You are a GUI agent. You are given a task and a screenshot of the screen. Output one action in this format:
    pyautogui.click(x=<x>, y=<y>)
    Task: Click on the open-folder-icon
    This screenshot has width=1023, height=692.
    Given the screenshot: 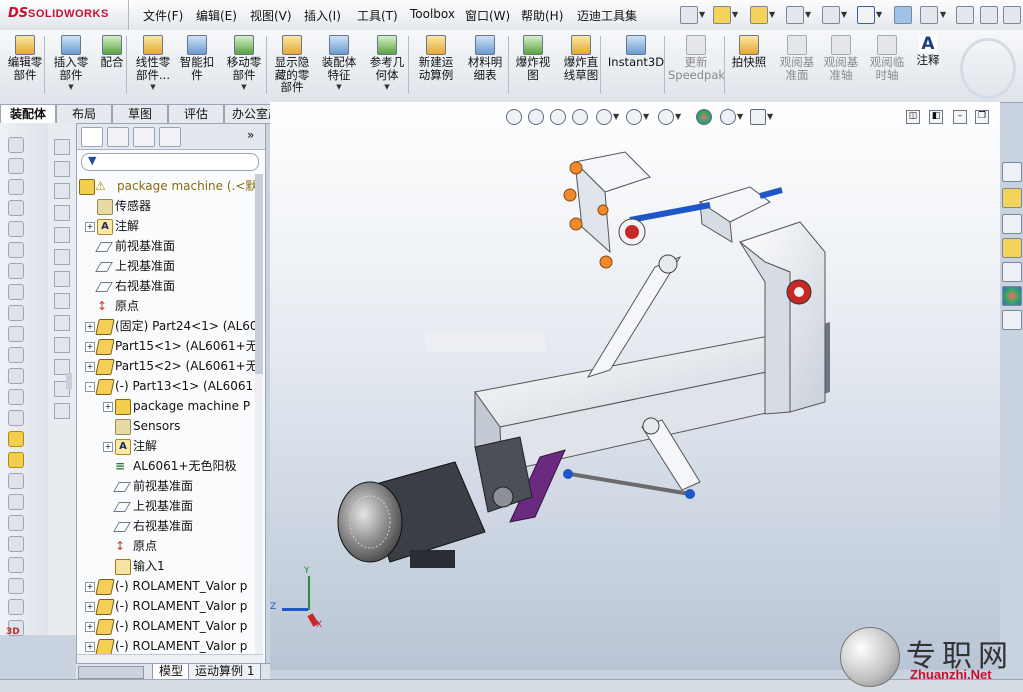 What is the action you would take?
    pyautogui.click(x=722, y=15)
    